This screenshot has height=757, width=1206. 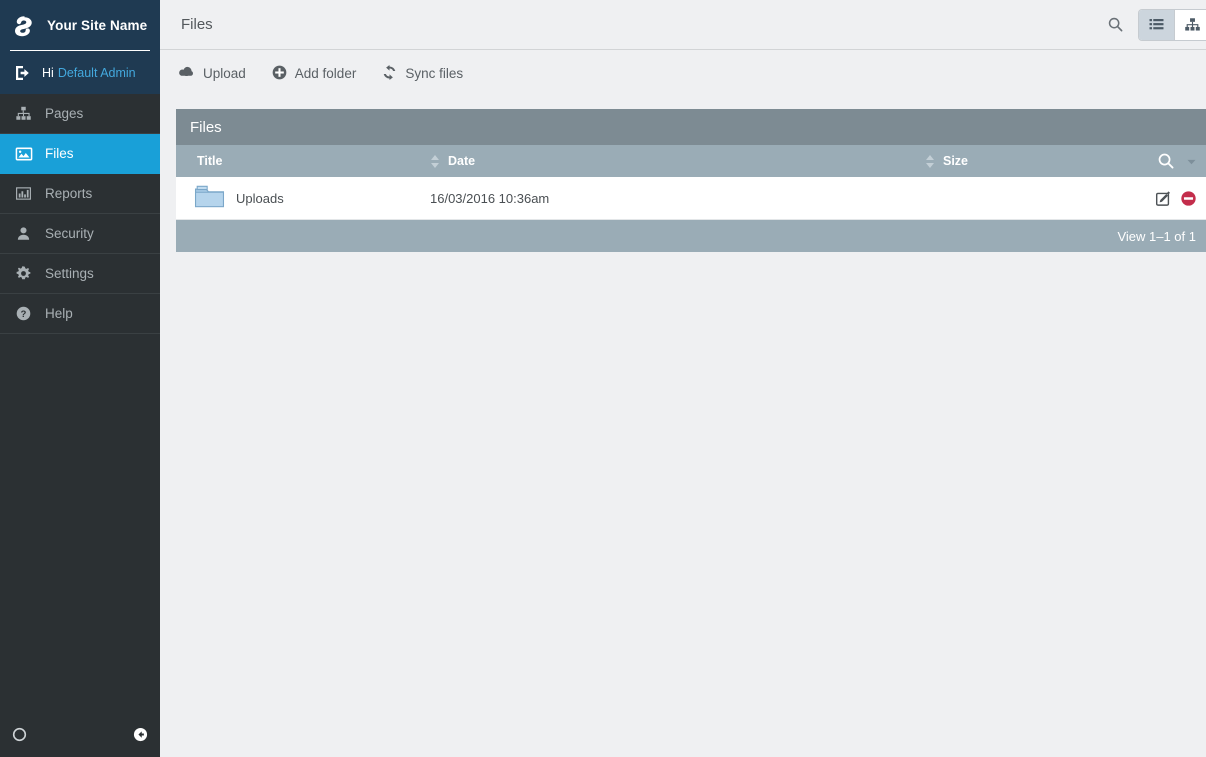 I want to click on user-icon, so click(x=23, y=233).